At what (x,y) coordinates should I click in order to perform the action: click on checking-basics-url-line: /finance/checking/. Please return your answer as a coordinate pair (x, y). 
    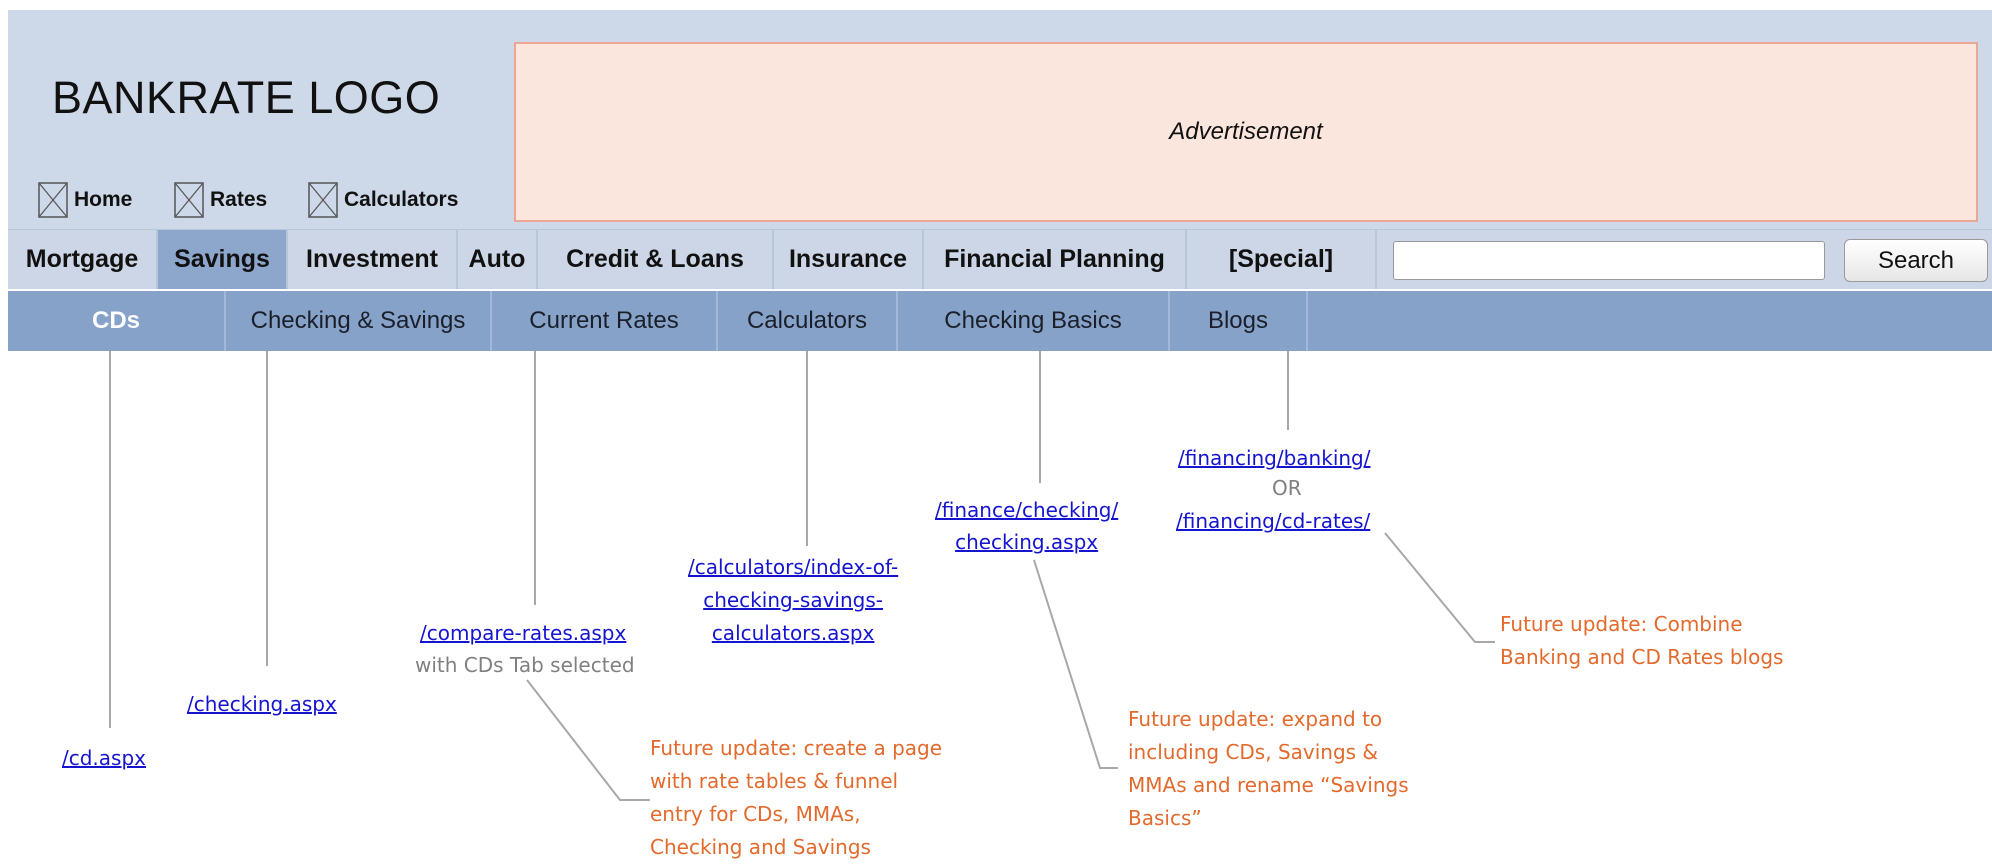
    Looking at the image, I should click on (1027, 510).